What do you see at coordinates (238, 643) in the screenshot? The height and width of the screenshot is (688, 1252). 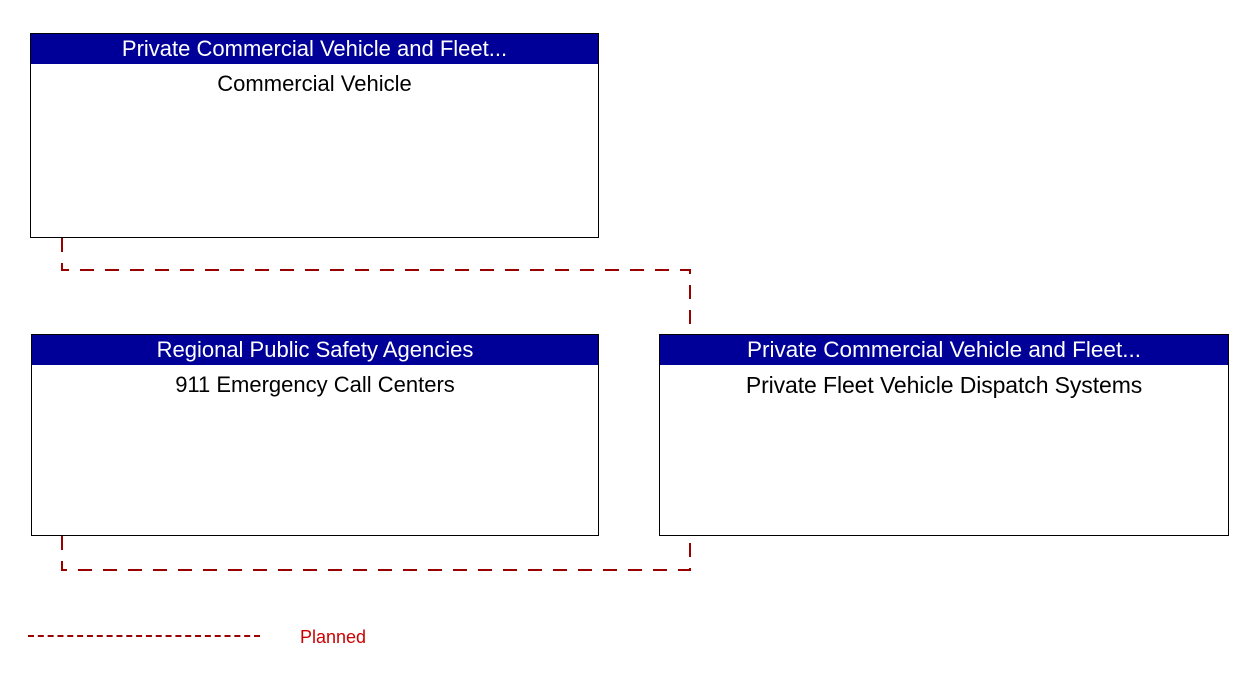 I see `legend: Planned` at bounding box center [238, 643].